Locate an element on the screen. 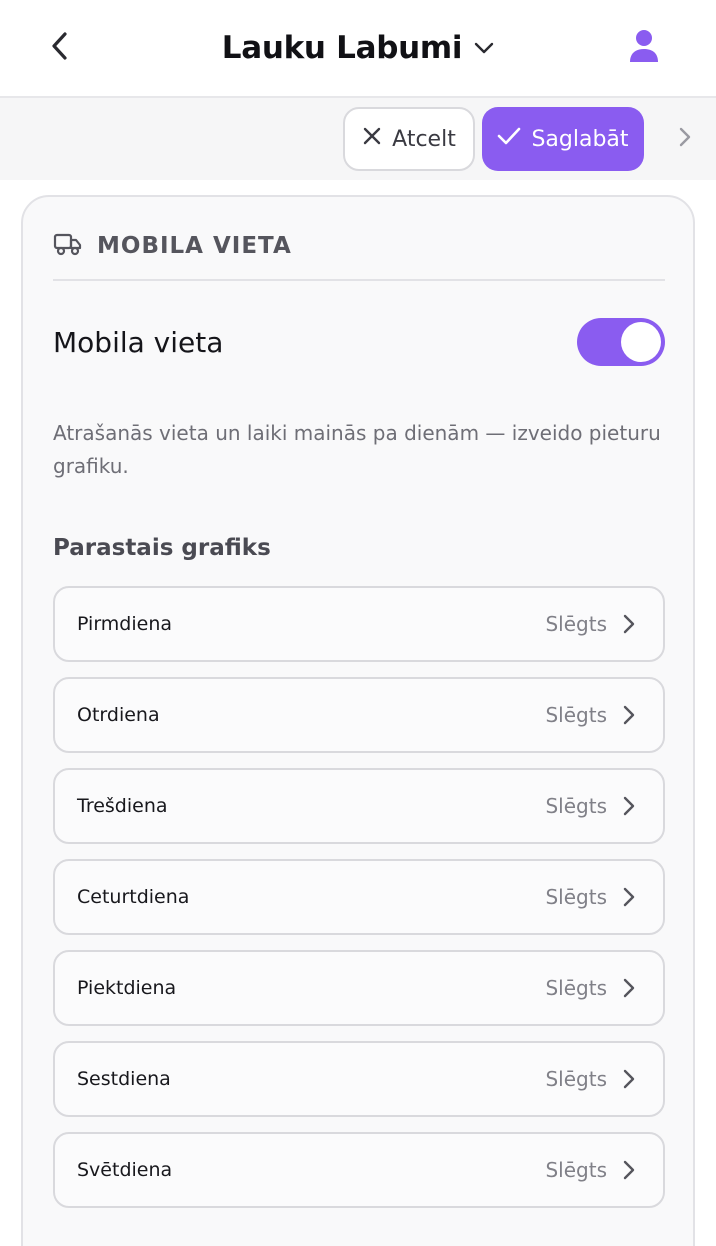  section-title: MOBILA VIETA is located at coordinates (194, 246).